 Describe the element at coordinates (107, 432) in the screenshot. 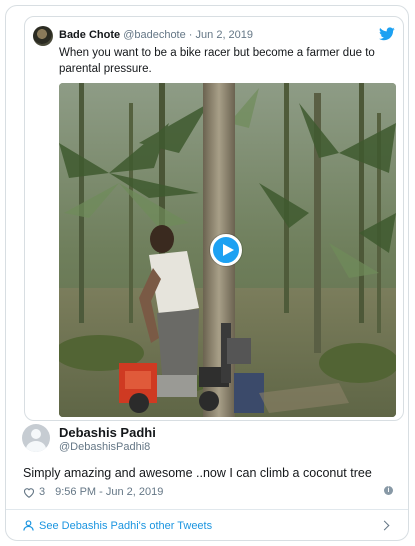

I see `author-name: Debashis Padhi` at that location.